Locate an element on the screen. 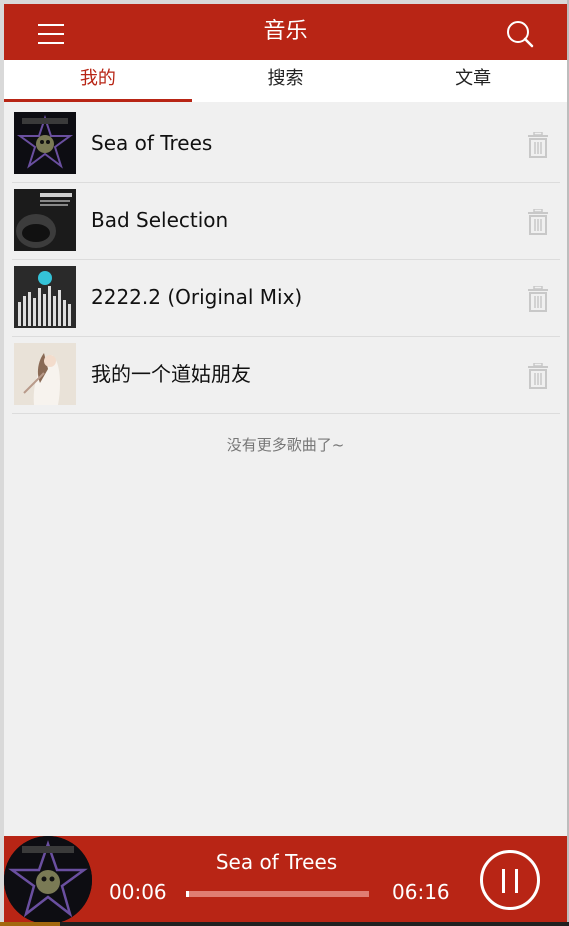 This screenshot has height=926, width=569. song-title: Sea of Trees is located at coordinates (152, 143).